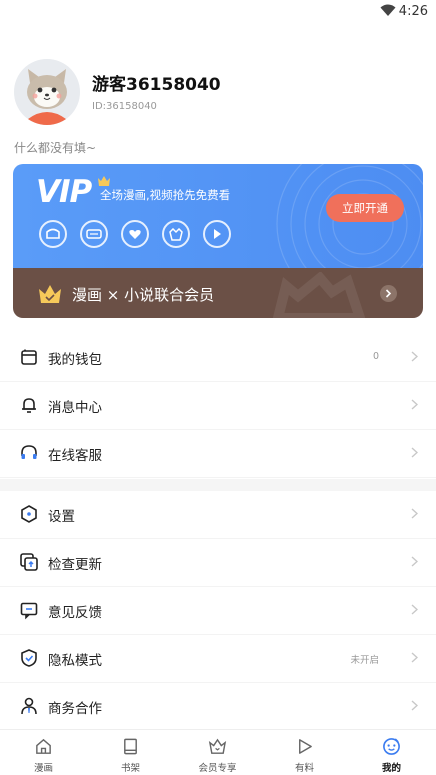  What do you see at coordinates (156, 85) in the screenshot?
I see `username: 游客36158040` at bounding box center [156, 85].